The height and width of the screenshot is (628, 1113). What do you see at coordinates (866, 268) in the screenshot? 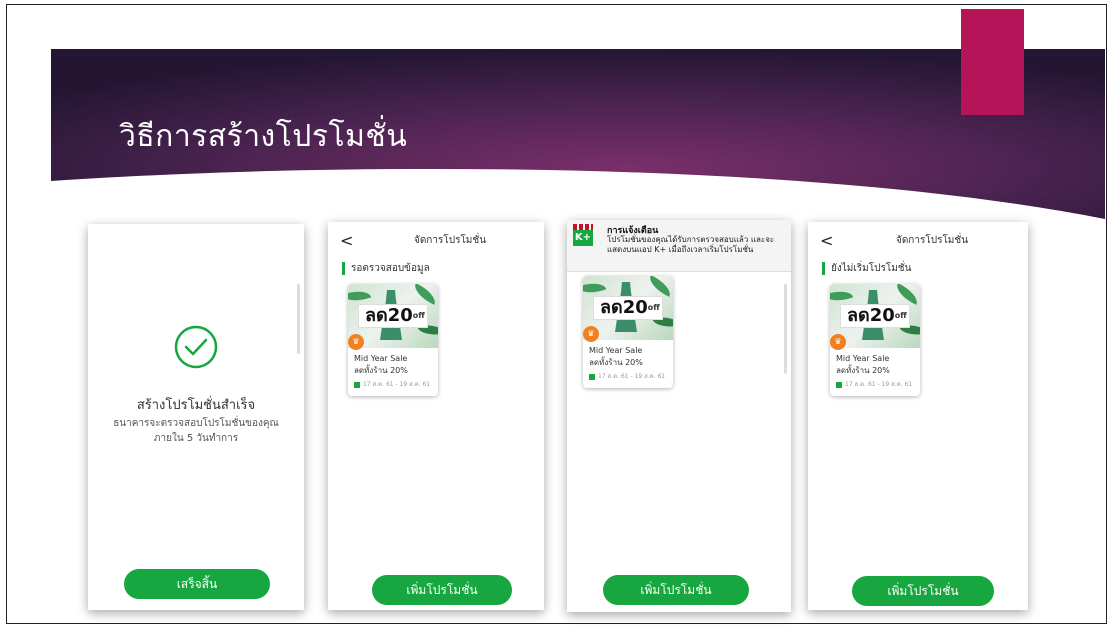
I see `section-label-not-started: ยังไม่เริ่มโปรโมชั่น` at bounding box center [866, 268].